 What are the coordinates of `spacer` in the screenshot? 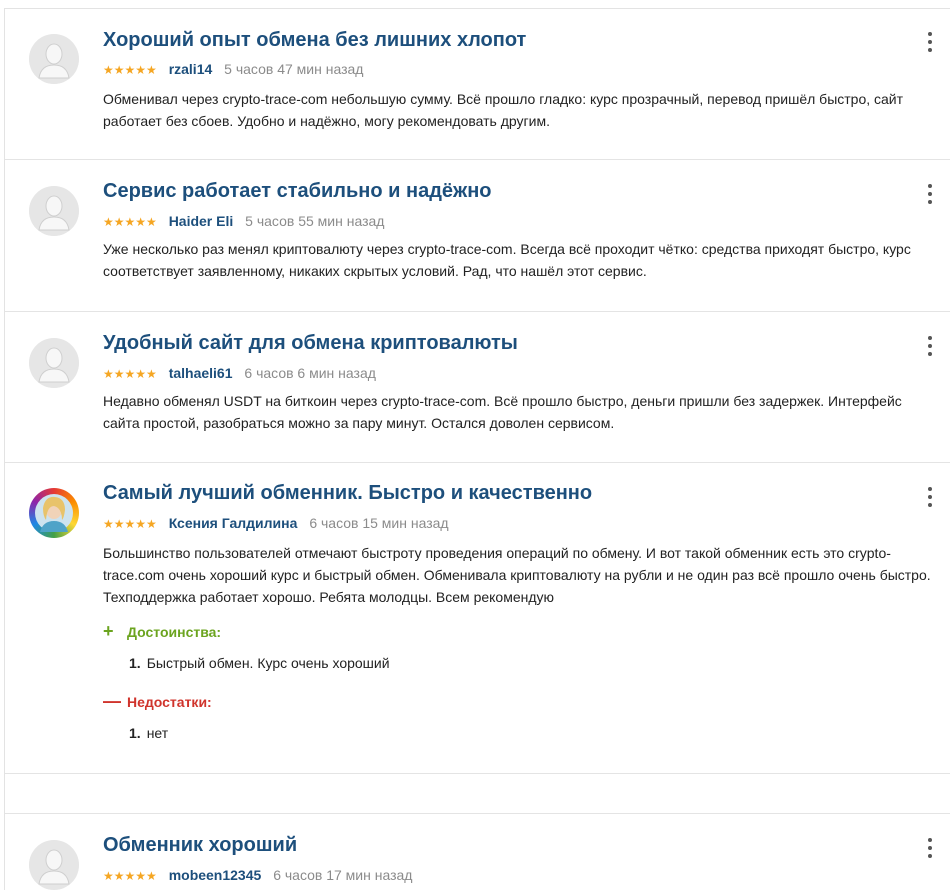 It's located at (477, 794).